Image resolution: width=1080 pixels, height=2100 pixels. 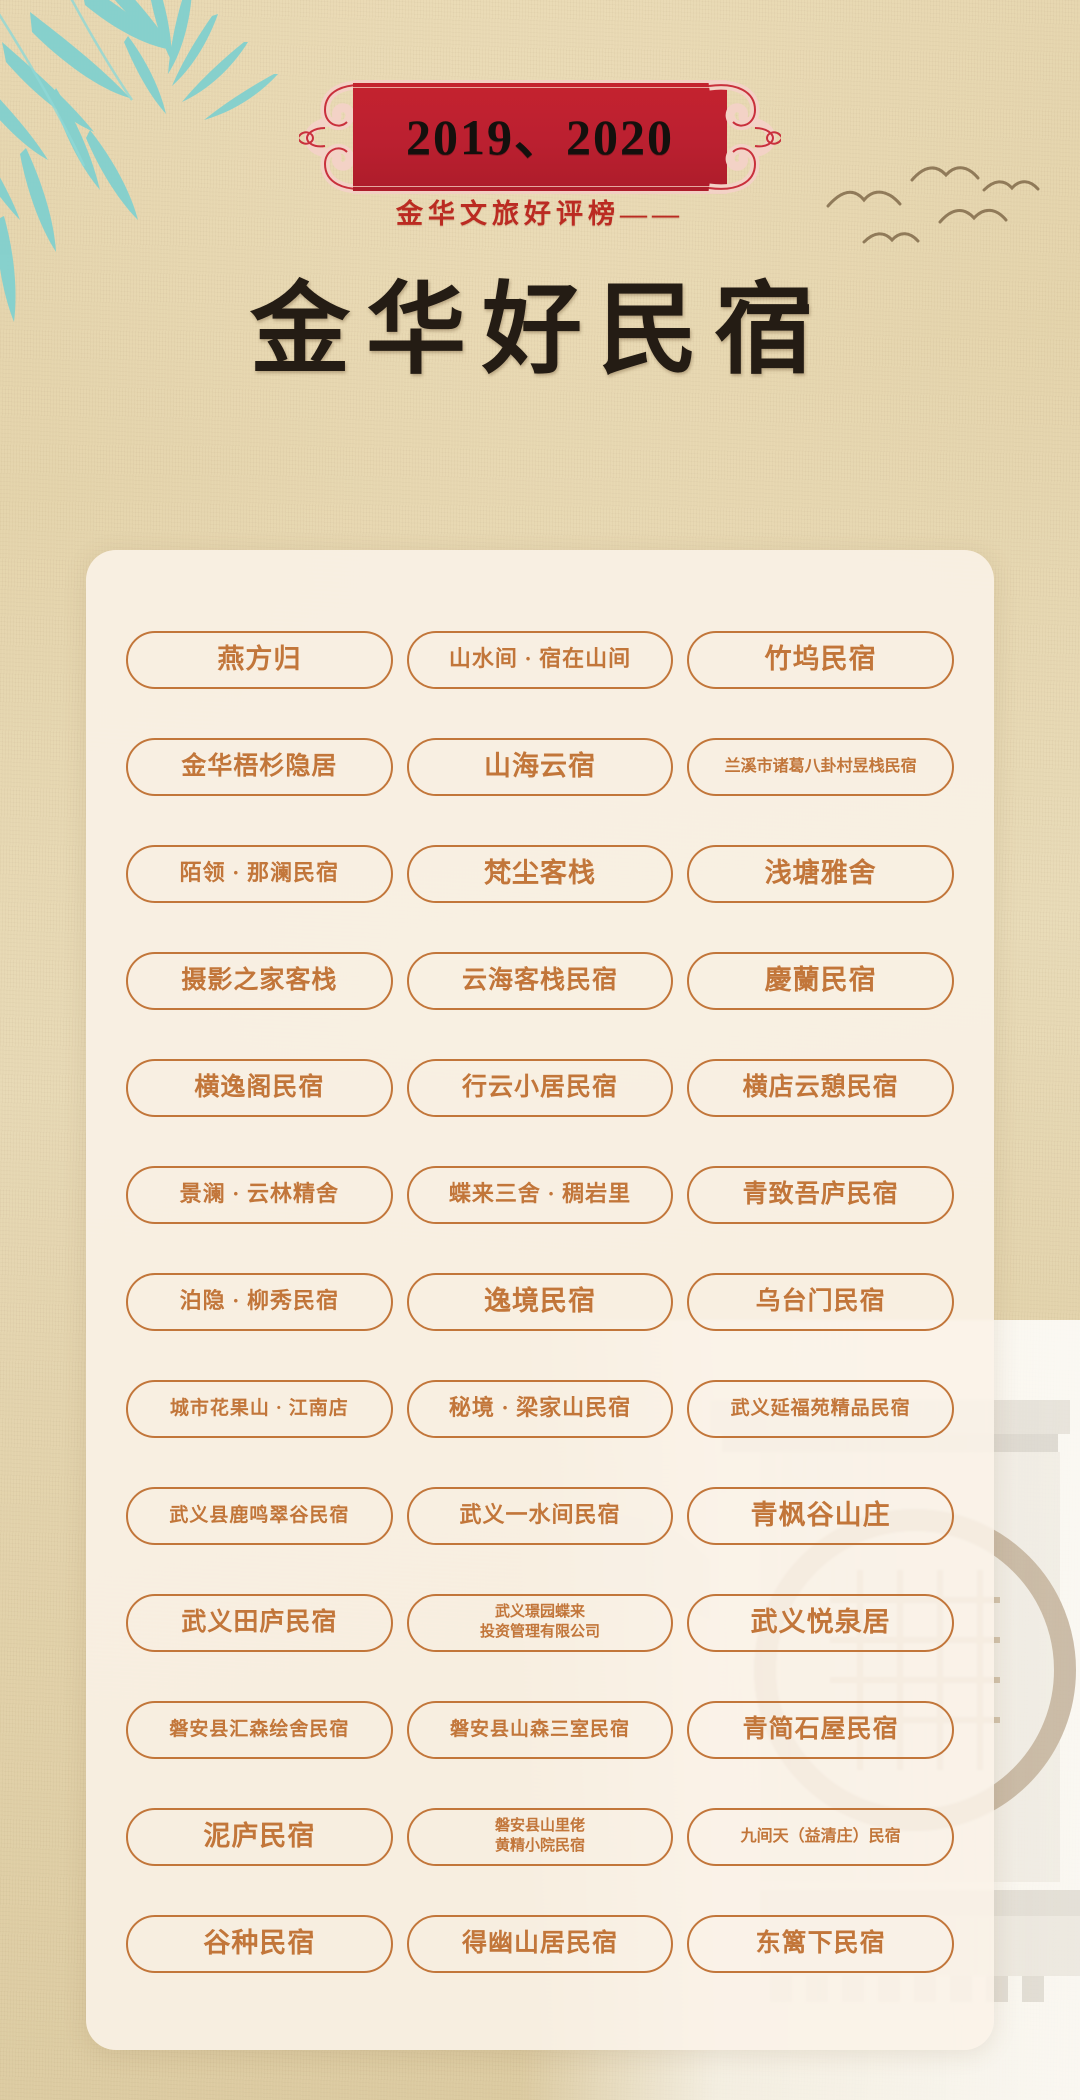 I want to click on homestay-name: 谷种民宿, so click(x=259, y=1943).